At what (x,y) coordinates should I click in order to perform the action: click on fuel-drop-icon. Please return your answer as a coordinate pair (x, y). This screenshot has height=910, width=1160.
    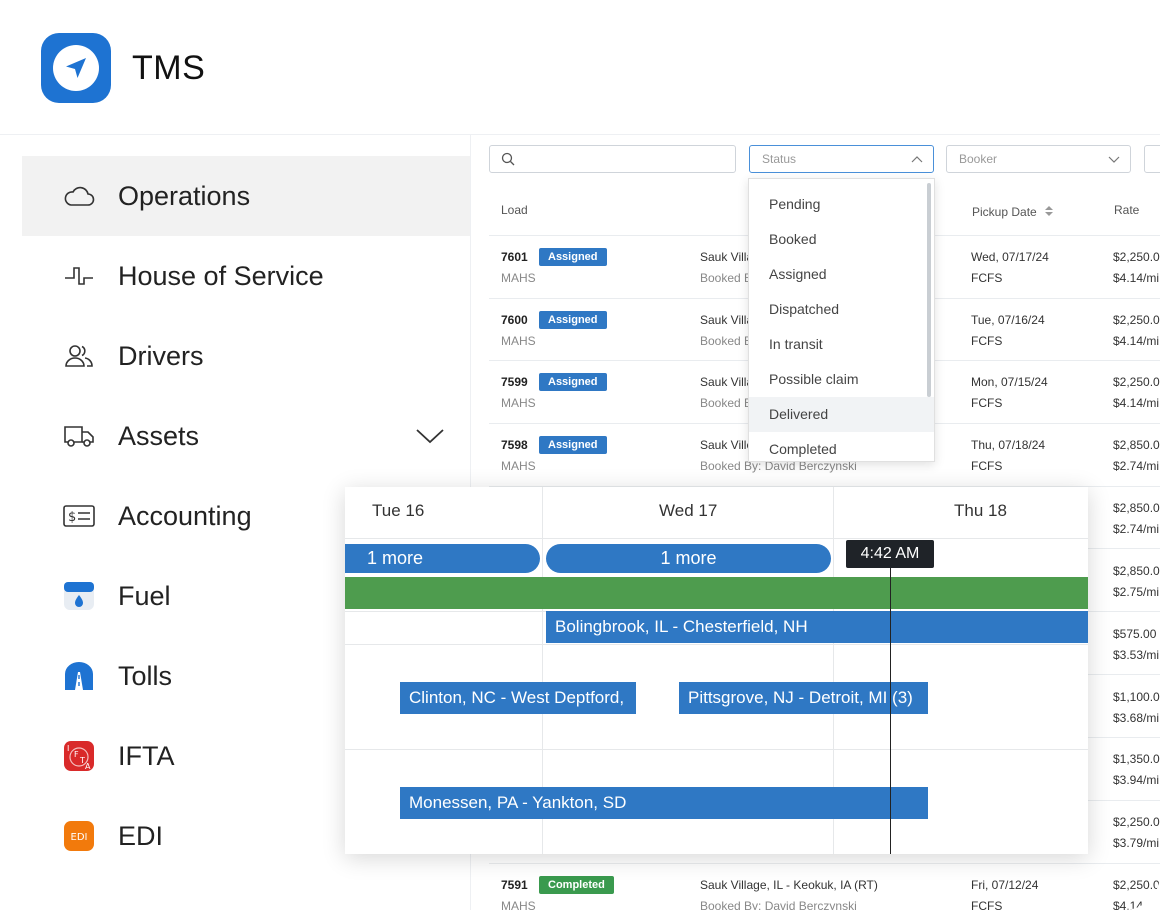
    Looking at the image, I should click on (79, 596).